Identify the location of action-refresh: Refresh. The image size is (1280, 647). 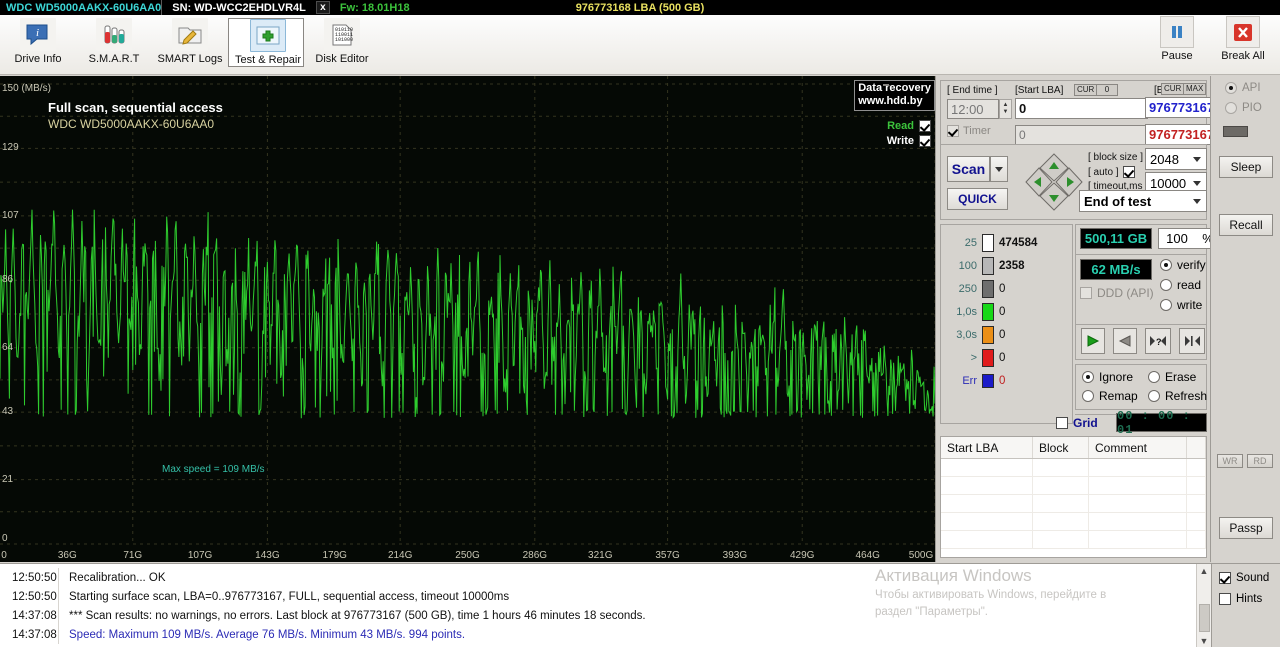
(1181, 396).